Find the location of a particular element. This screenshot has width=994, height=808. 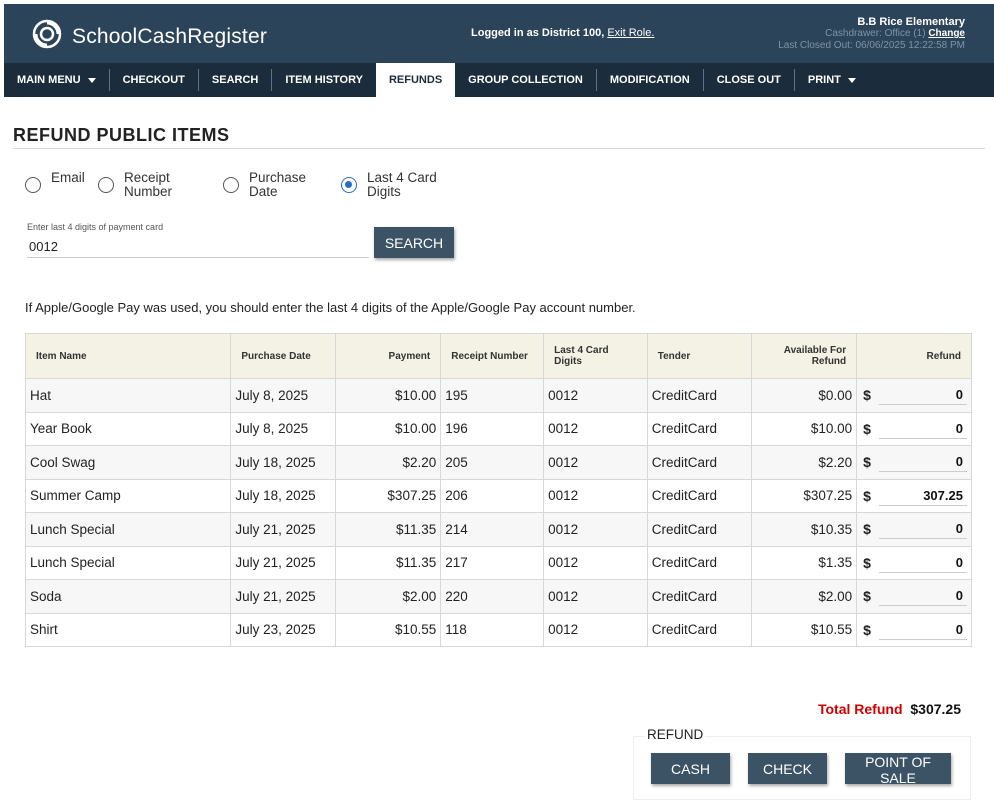

point-of-sale-refund-button: POINT OF SALE is located at coordinates (898, 769).